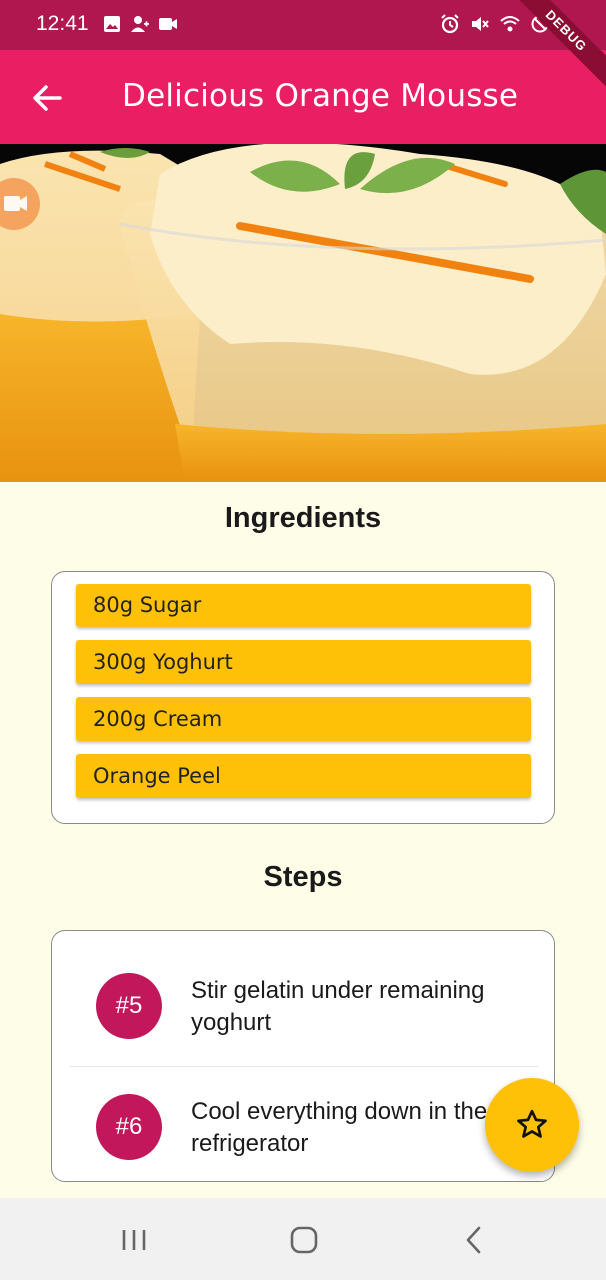 This screenshot has height=1280, width=606. What do you see at coordinates (134, 1240) in the screenshot?
I see `recent-apps-icon` at bounding box center [134, 1240].